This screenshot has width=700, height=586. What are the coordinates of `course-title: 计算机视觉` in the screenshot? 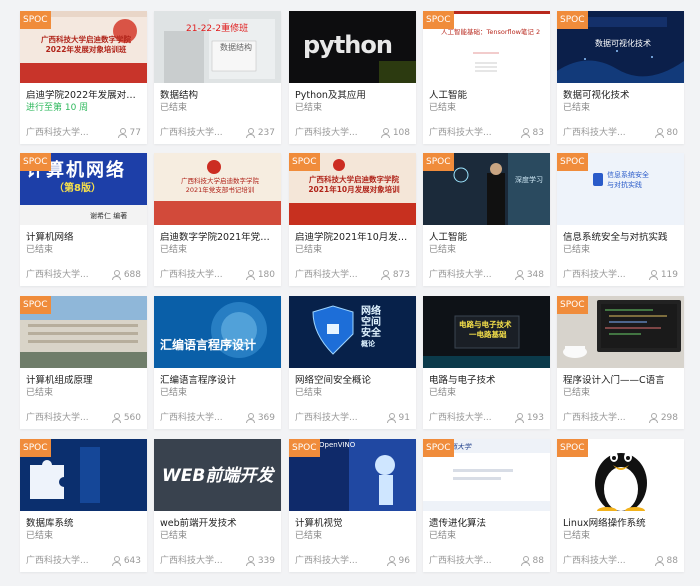 It's located at (354, 524).